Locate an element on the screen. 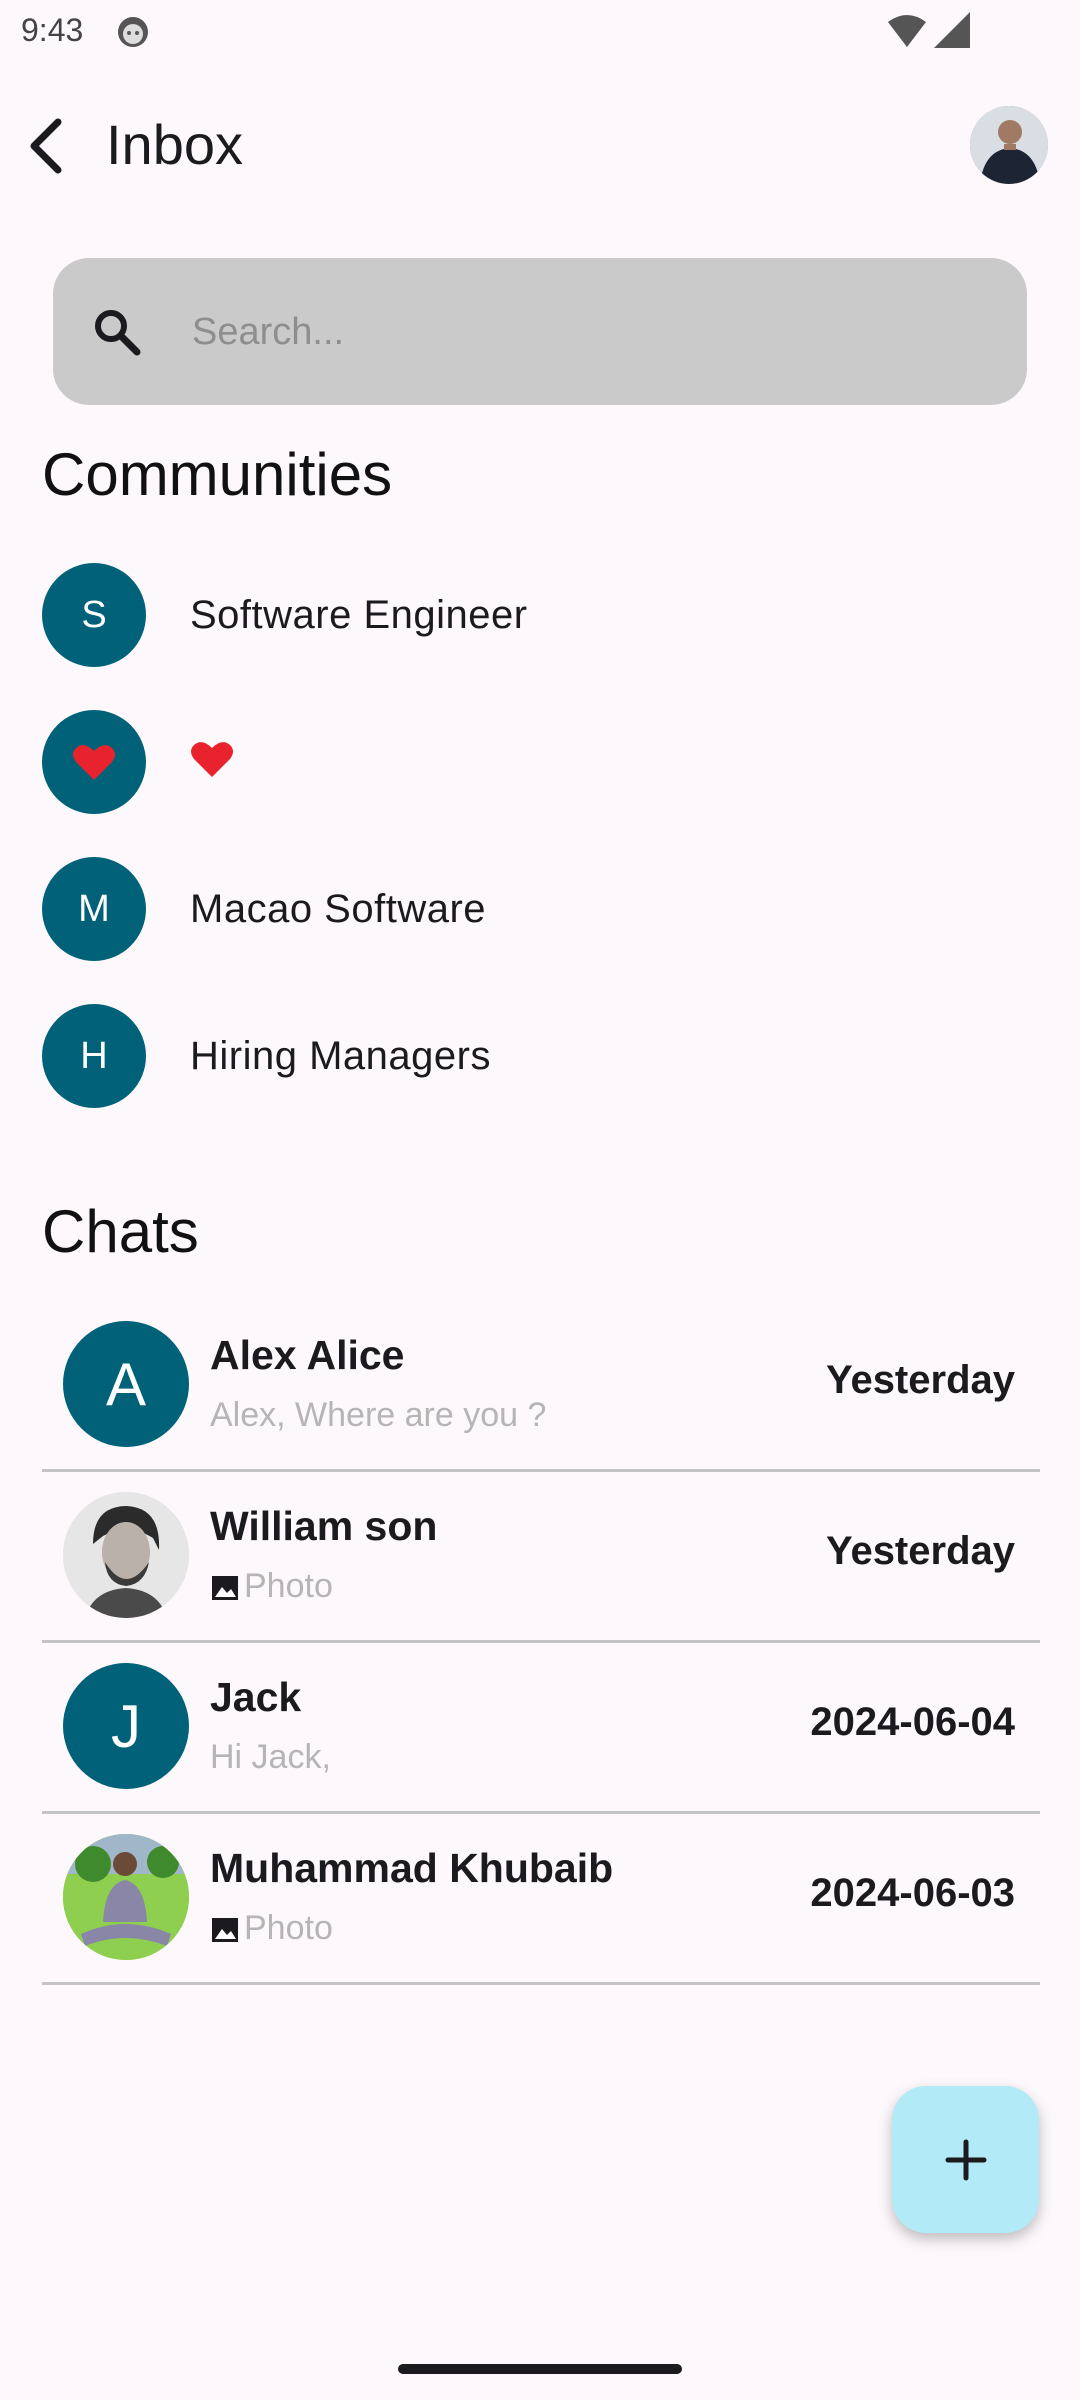  chat-row-jack: J Jack Hi Jack, 2024-06-04 is located at coordinates (541, 1729).